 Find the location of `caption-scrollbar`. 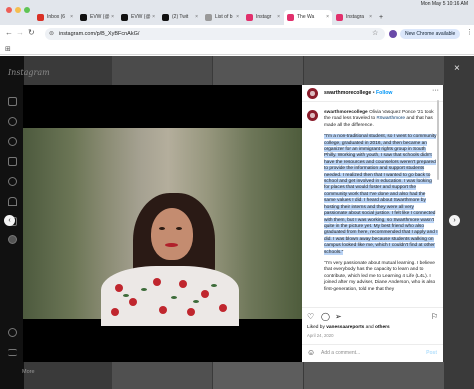

caption-scrollbar is located at coordinates (438, 140).